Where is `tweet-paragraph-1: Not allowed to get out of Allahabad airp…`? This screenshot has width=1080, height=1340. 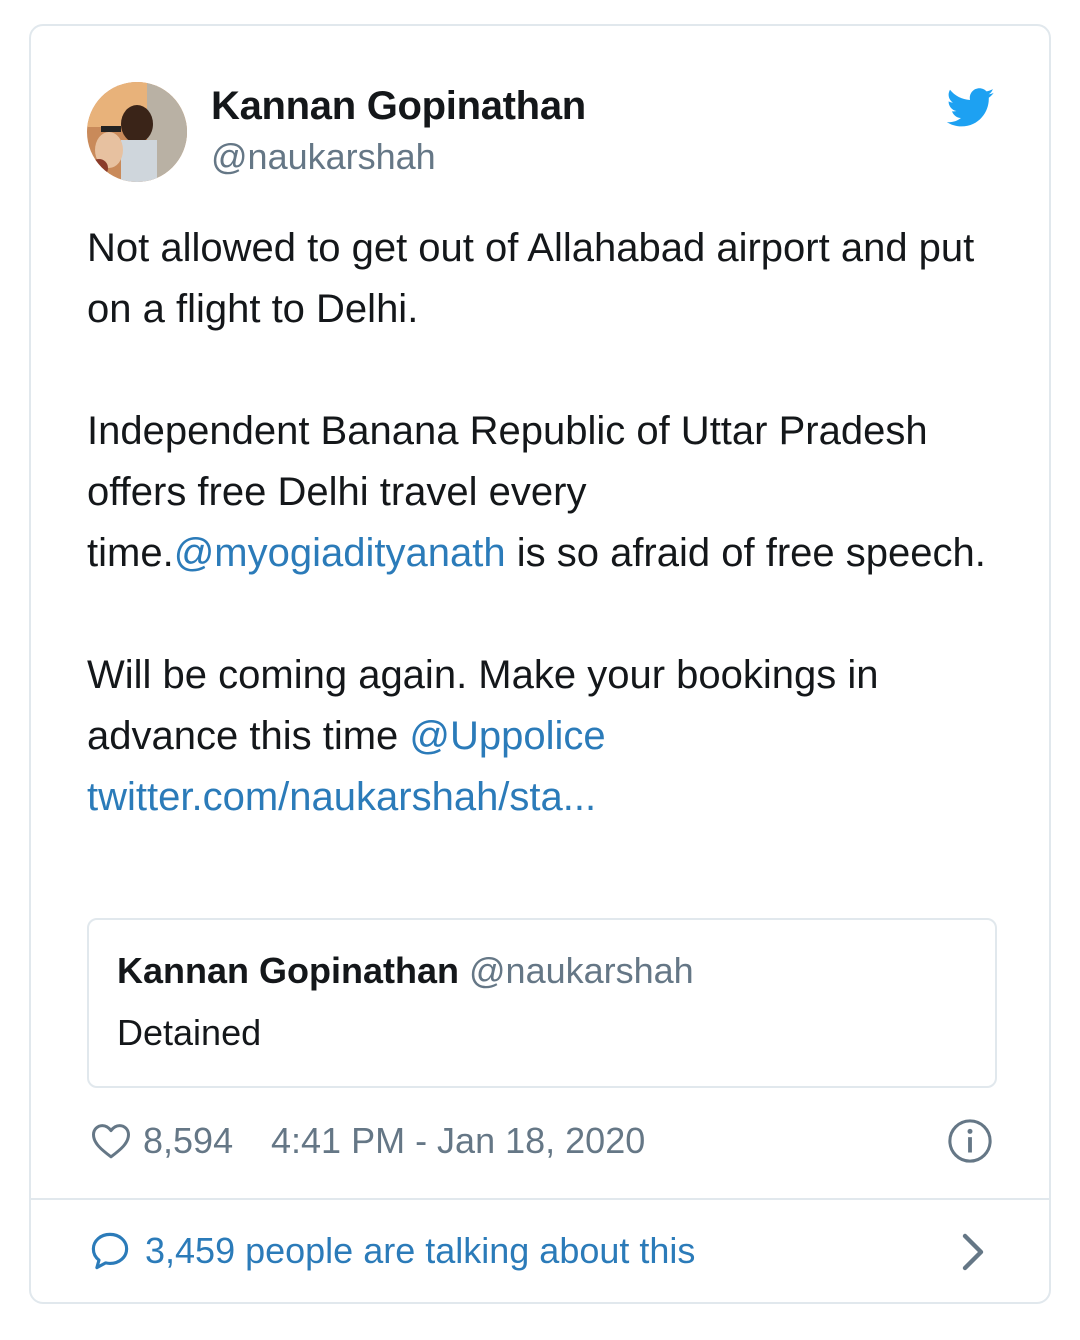
tweet-paragraph-1: Not allowed to get out of Allahabad airp… is located at coordinates (537, 279).